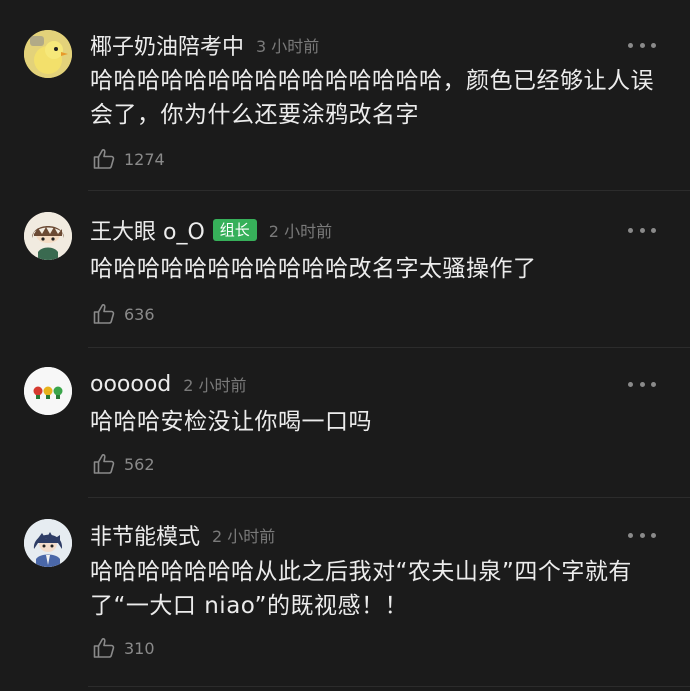  I want to click on comment-text: 哈哈哈安检没让你喝一口吗, so click(231, 422).